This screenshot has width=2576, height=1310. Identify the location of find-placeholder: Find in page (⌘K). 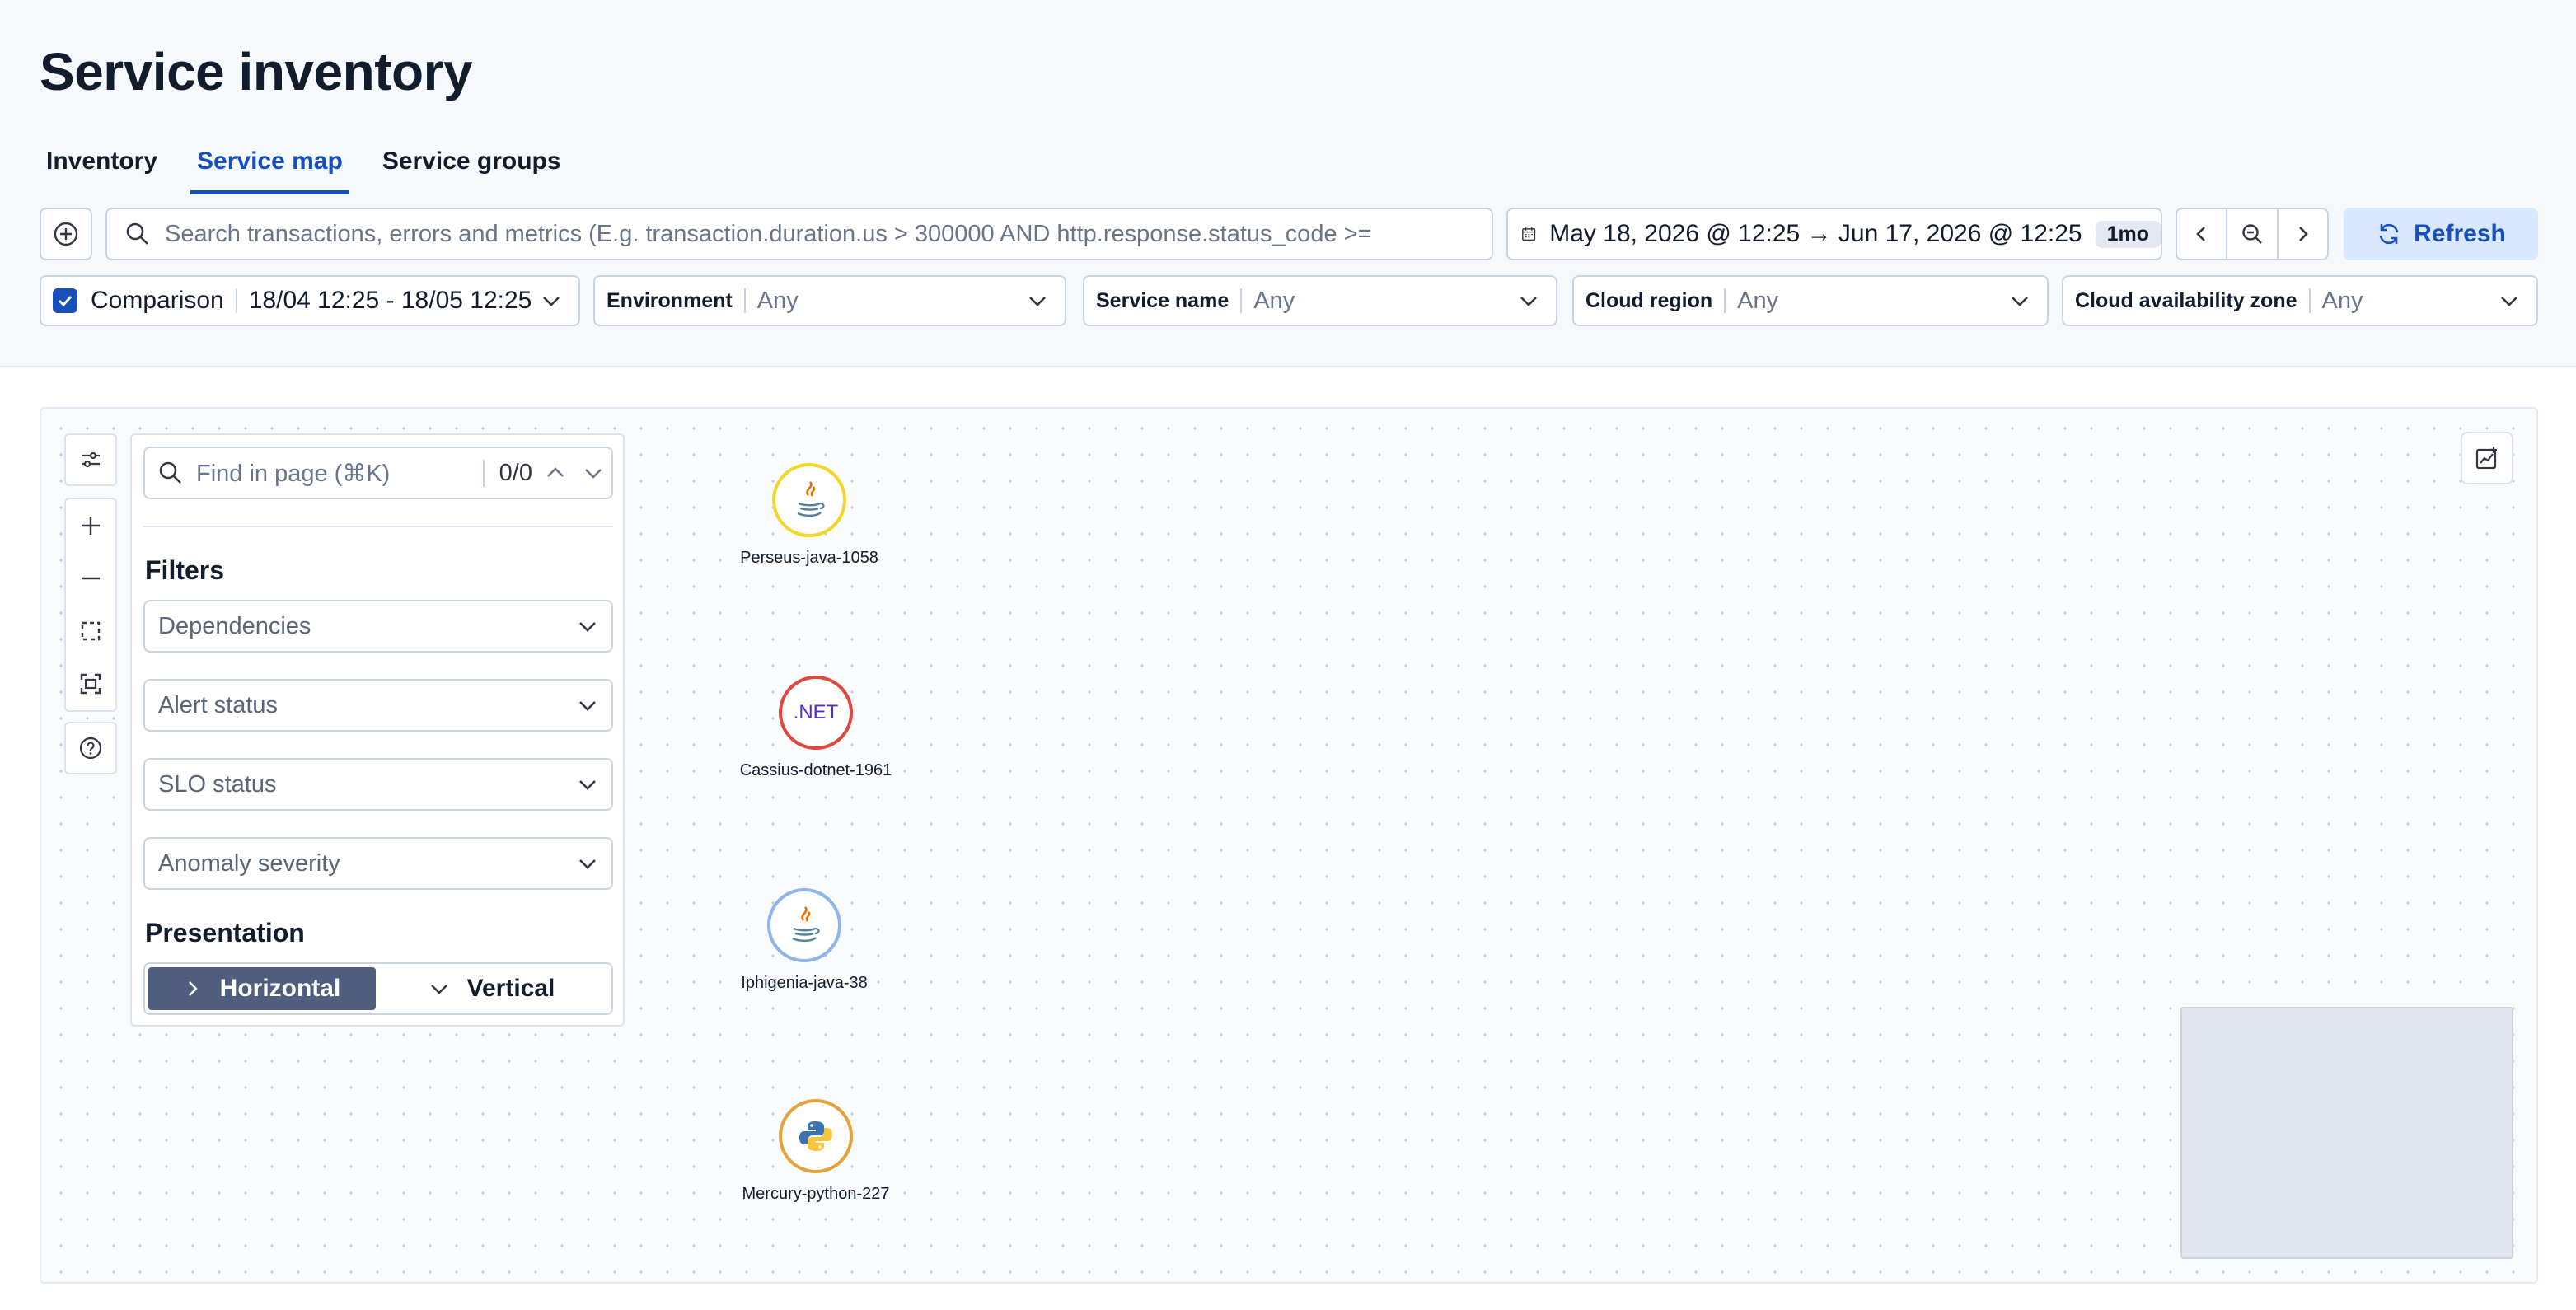
(293, 473).